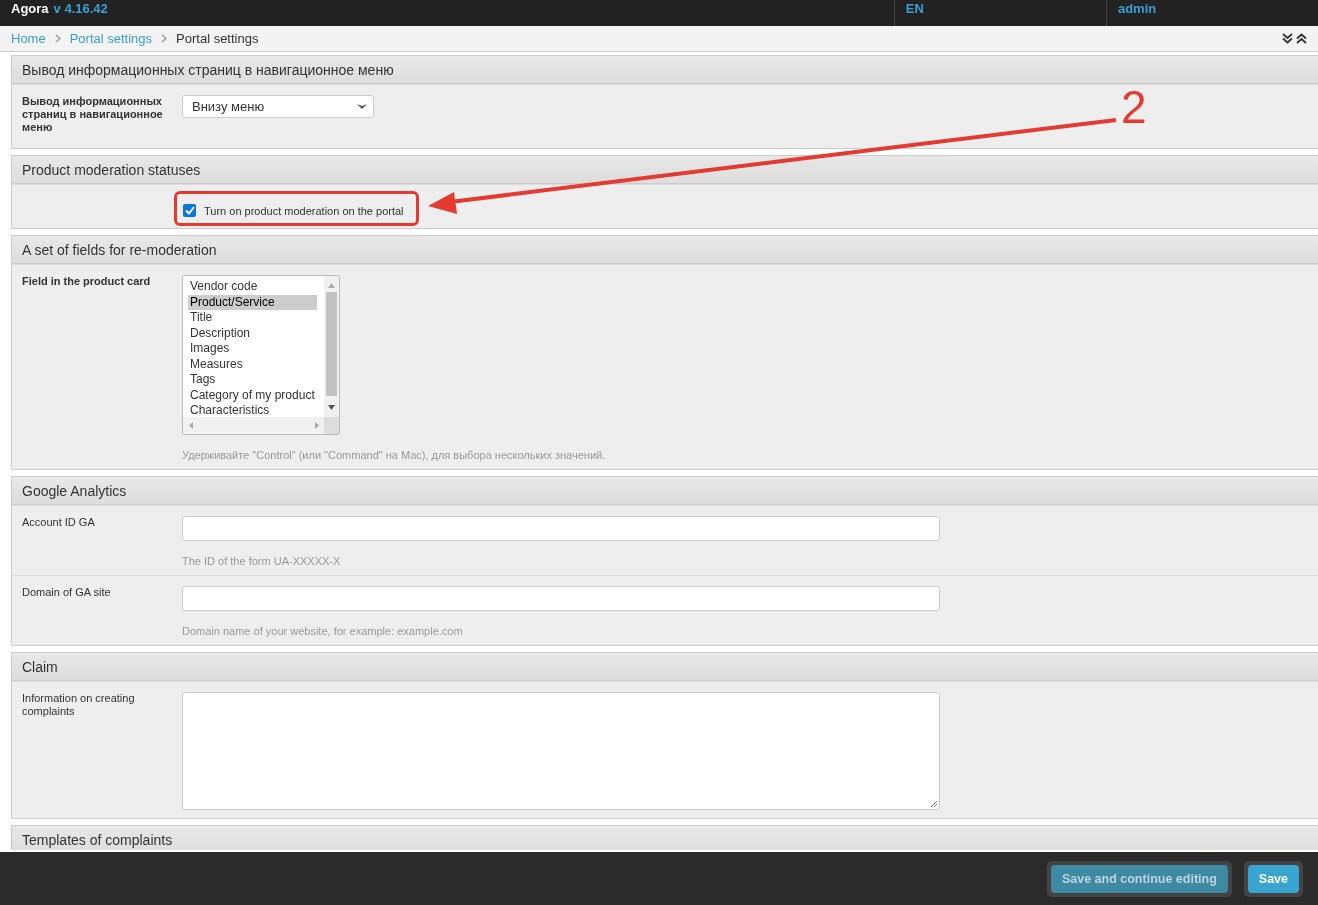 This screenshot has width=1318, height=905. What do you see at coordinates (67, 593) in the screenshot?
I see `field-label: Domain of GA site` at bounding box center [67, 593].